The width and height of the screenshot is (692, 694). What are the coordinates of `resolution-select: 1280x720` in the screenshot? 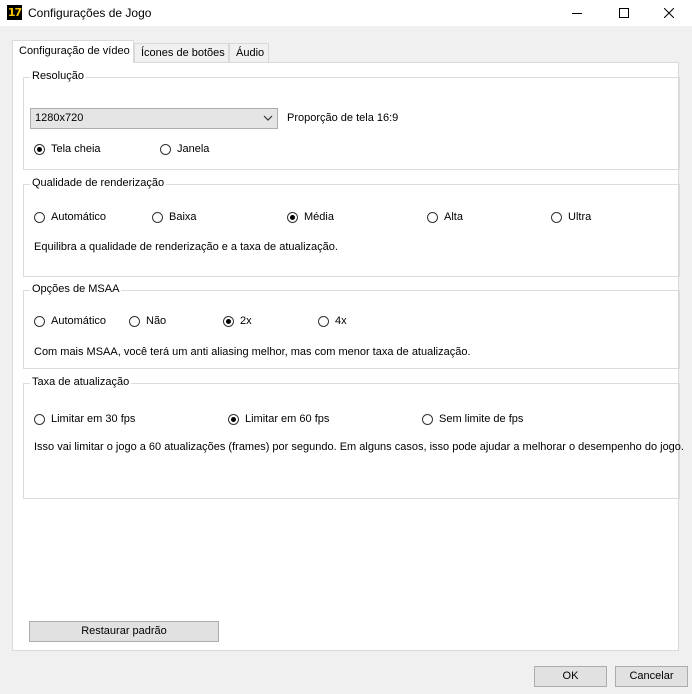 It's located at (154, 118).